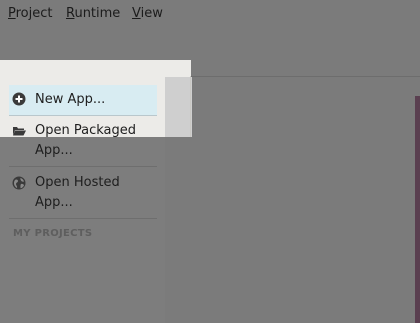 Image resolution: width=420 pixels, height=323 pixels. I want to click on folder-open-icon, so click(19, 131).